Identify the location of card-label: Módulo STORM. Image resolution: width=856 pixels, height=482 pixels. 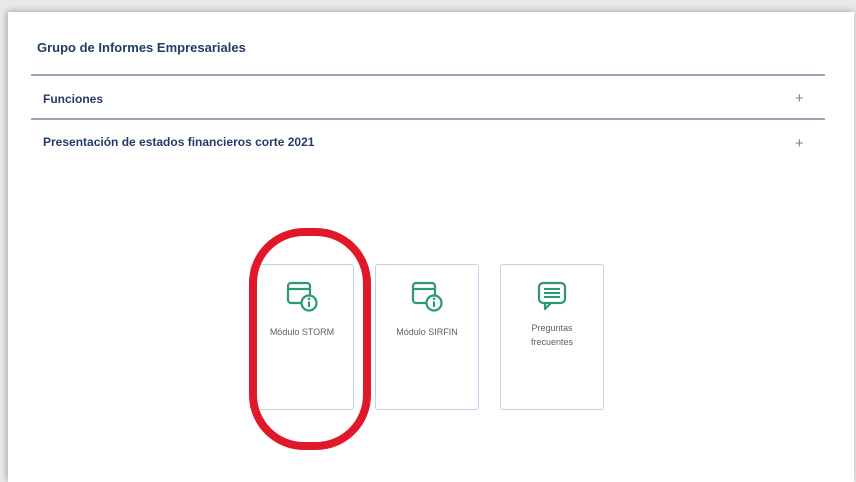
(302, 332).